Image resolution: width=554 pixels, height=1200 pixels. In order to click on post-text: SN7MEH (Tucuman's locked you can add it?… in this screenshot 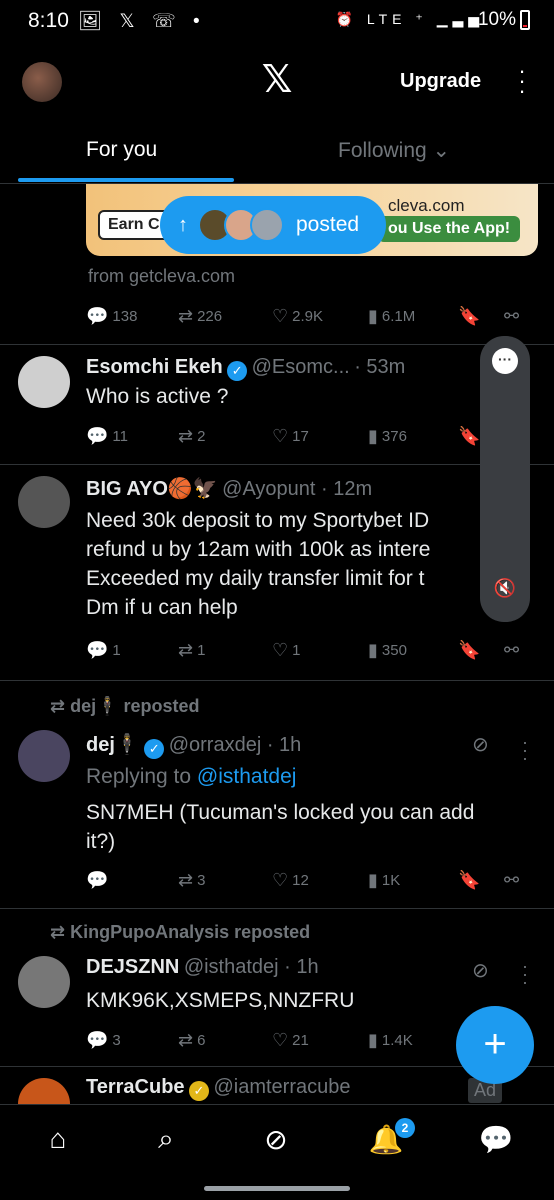, I will do `click(296, 827)`.